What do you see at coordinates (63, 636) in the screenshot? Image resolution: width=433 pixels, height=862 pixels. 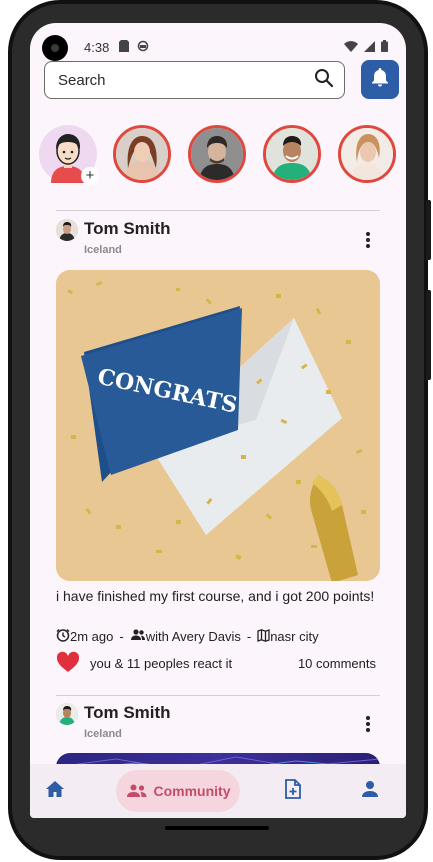 I see `clock-icon` at bounding box center [63, 636].